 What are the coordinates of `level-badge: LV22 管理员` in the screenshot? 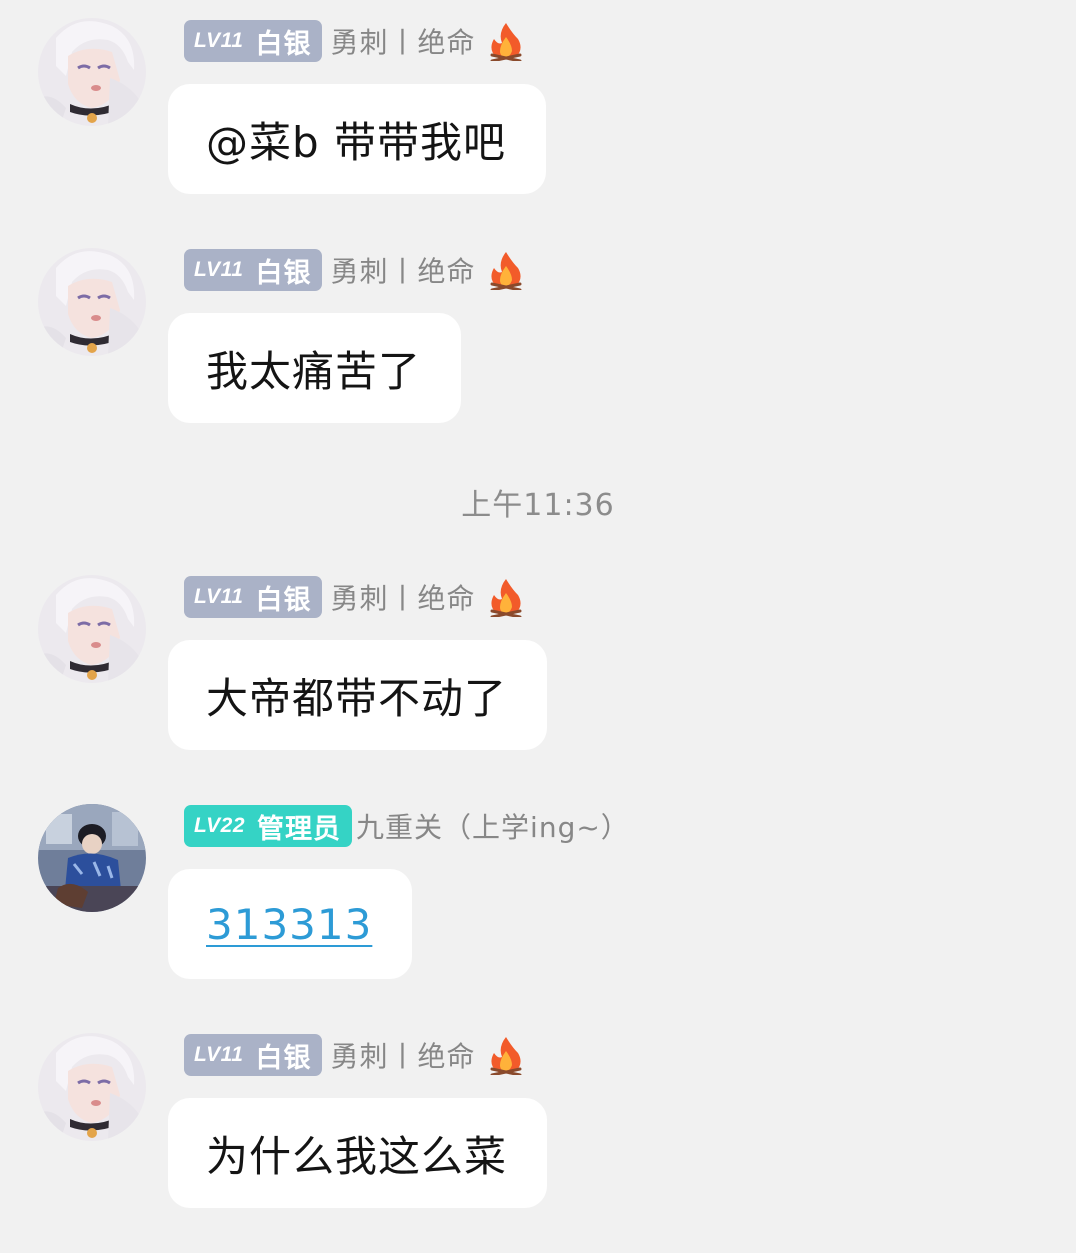 It's located at (268, 826).